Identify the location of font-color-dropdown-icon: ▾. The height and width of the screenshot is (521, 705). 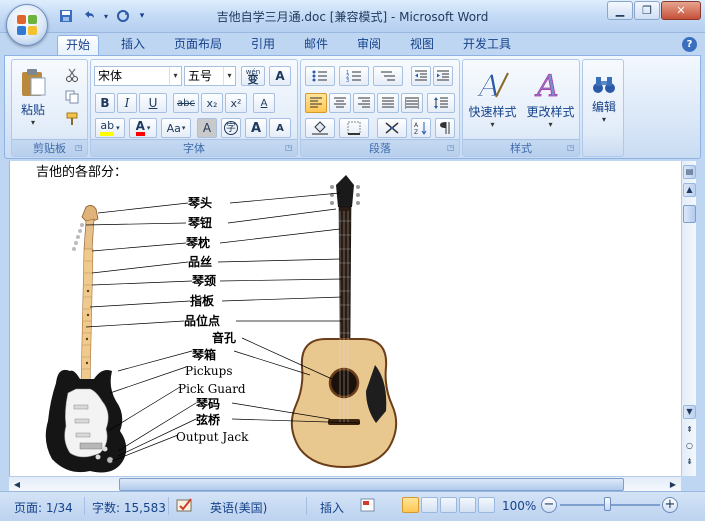
(148, 128).